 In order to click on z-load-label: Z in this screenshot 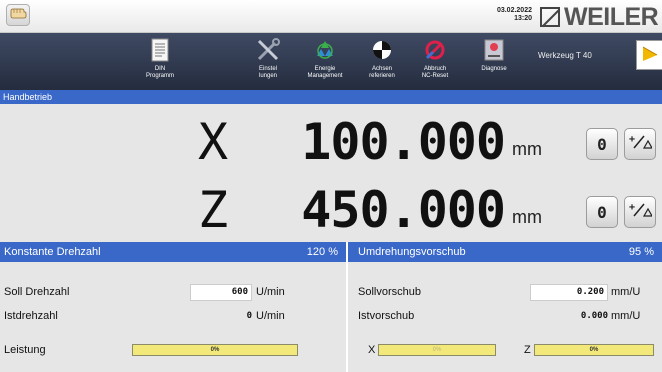, I will do `click(527, 350)`.